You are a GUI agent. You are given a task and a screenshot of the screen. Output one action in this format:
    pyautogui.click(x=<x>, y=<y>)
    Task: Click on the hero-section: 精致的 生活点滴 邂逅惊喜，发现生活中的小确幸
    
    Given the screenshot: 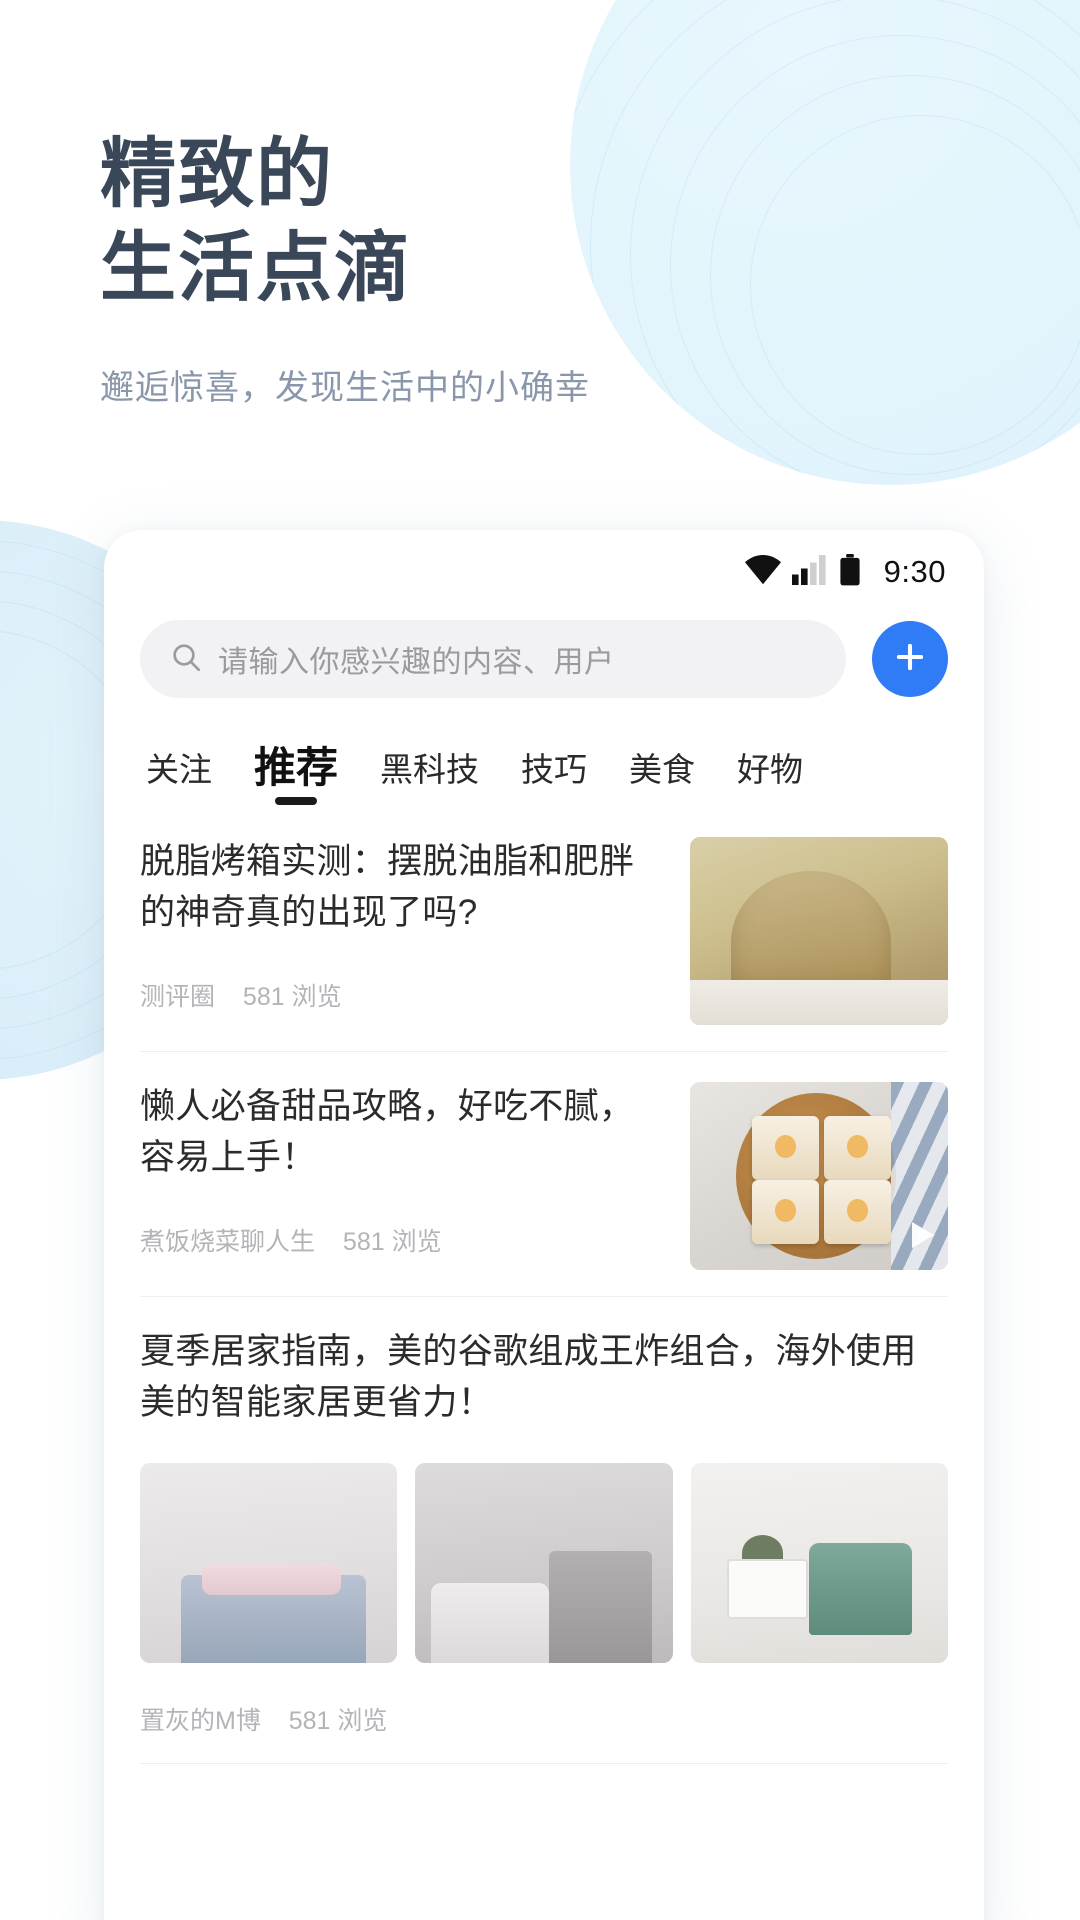 What is the action you would take?
    pyautogui.click(x=345, y=268)
    